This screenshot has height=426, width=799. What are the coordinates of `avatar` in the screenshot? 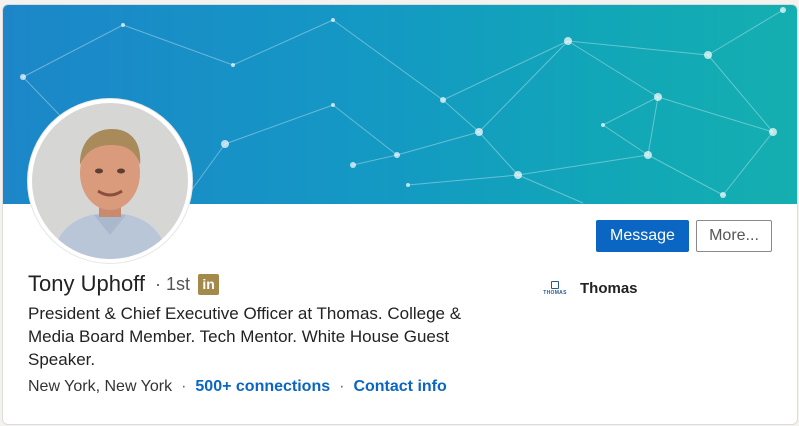 It's located at (110, 181).